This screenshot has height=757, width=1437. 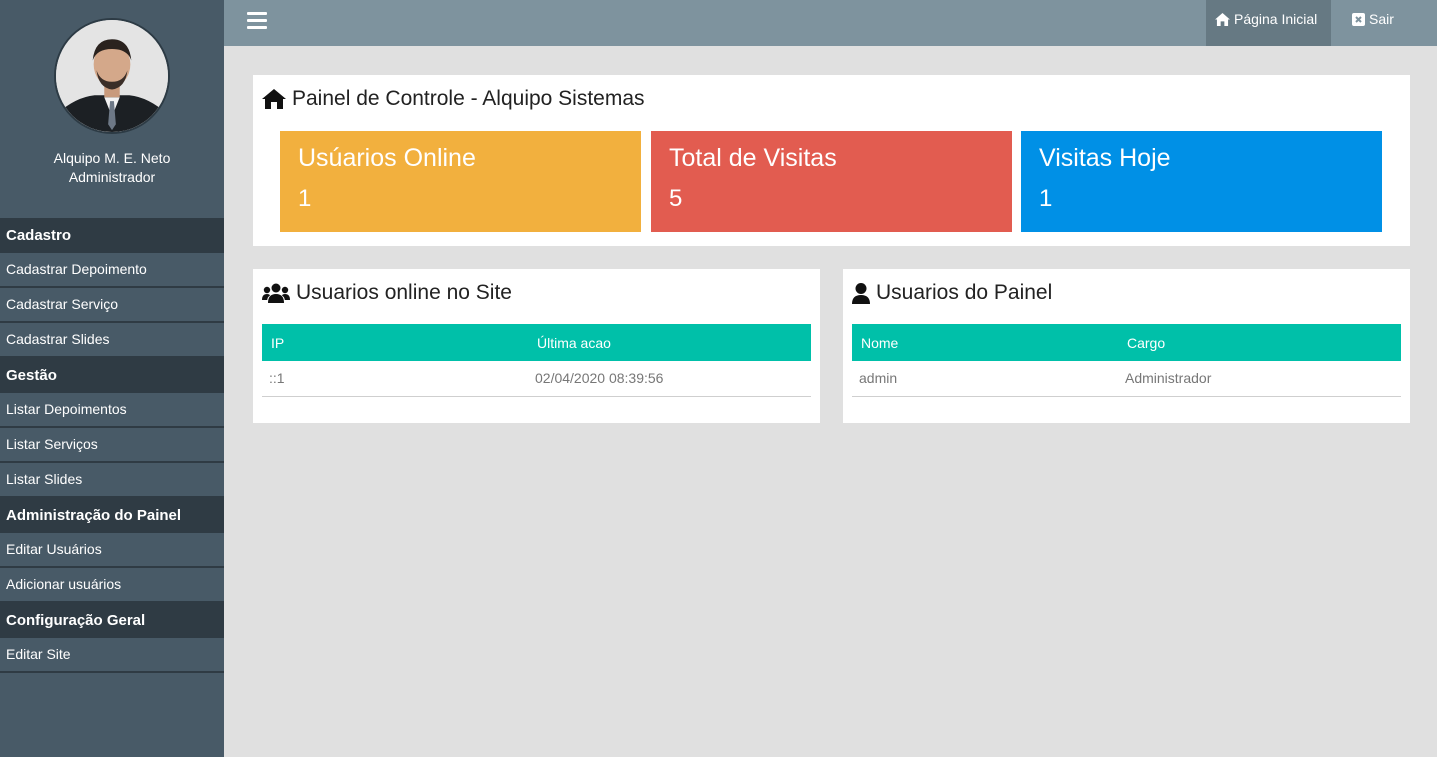 I want to click on profile-block: Alquipo M. E. Neto Administrador, so click(x=112, y=109).